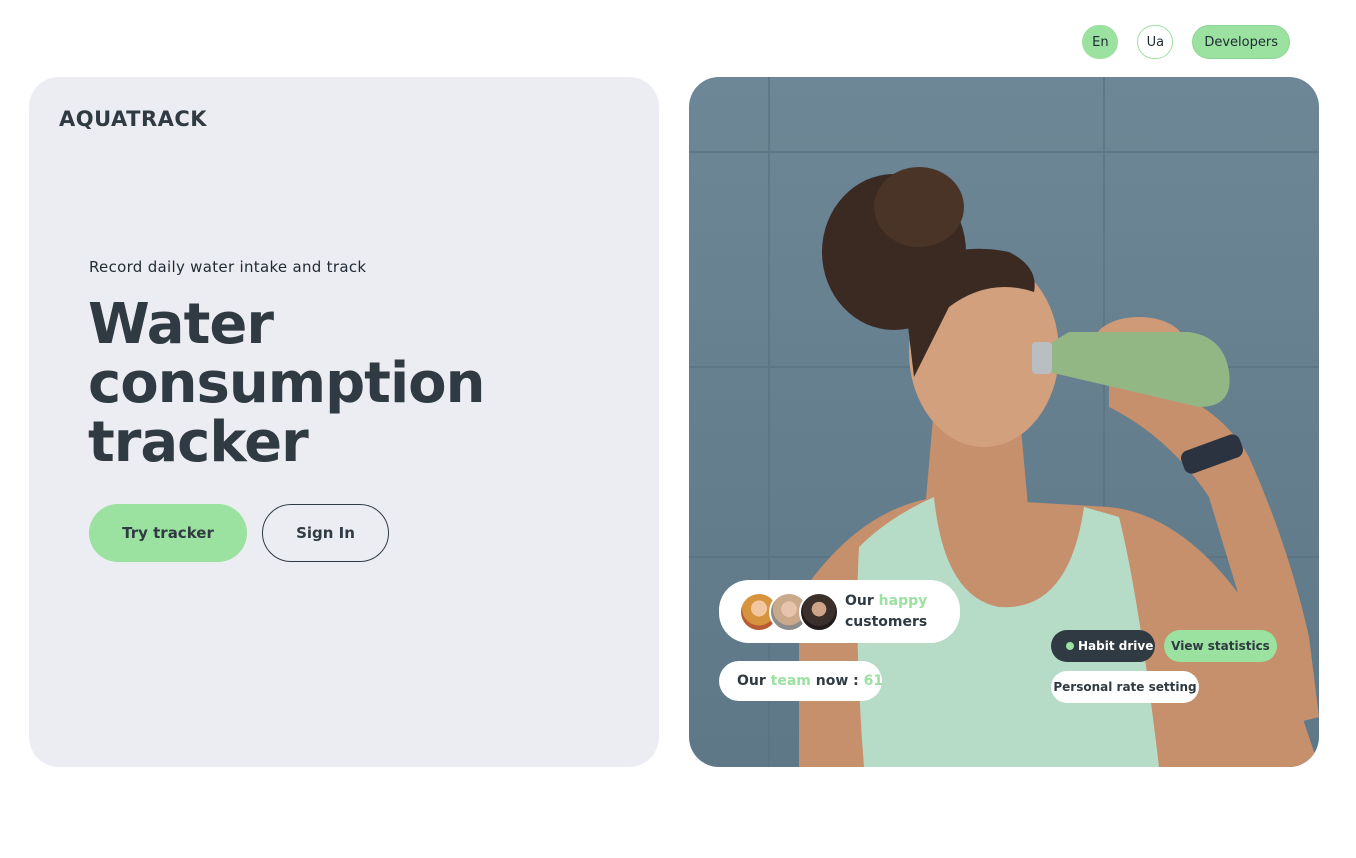 Image resolution: width=1356 pixels, height=858 pixels. I want to click on view-statistics-tag: View statistics, so click(1220, 646).